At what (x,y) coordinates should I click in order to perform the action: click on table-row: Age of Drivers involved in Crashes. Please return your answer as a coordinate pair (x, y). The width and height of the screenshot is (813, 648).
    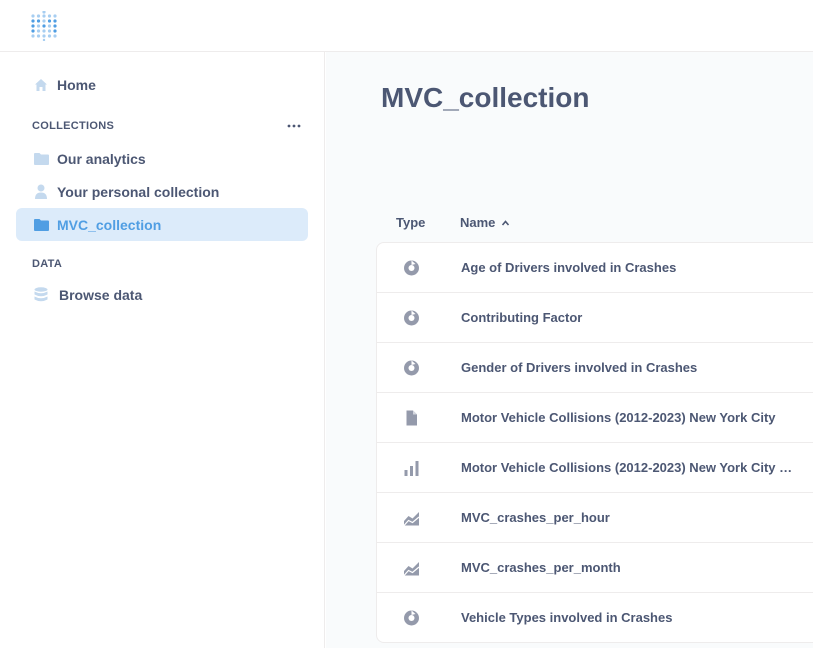
    Looking at the image, I should click on (595, 268).